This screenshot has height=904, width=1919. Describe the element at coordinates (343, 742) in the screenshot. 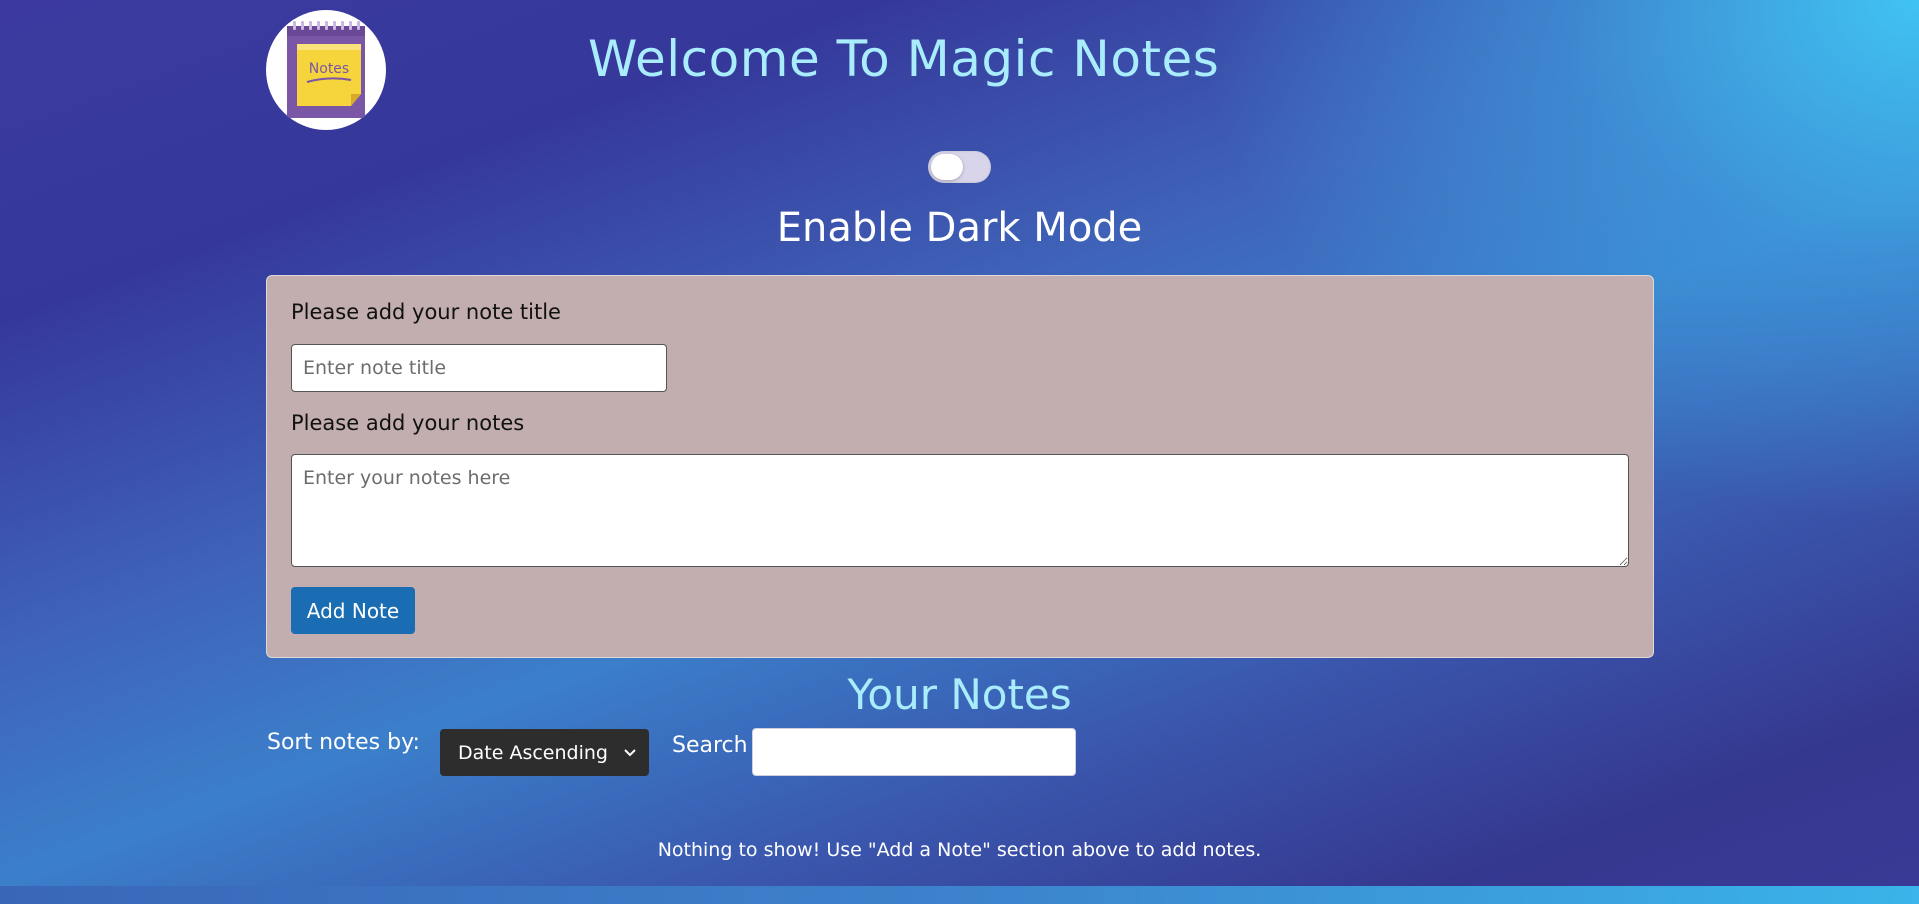

I see `sort-label: Sort notes by:` at that location.